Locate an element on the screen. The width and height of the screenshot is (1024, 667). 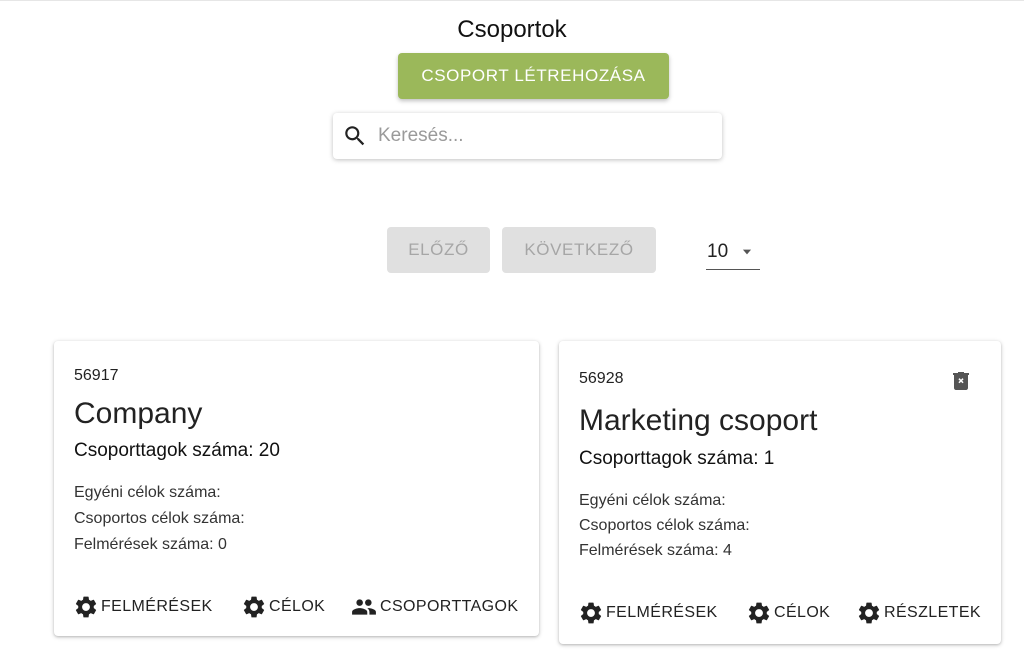
group-name: Marketing csoport is located at coordinates (698, 420).